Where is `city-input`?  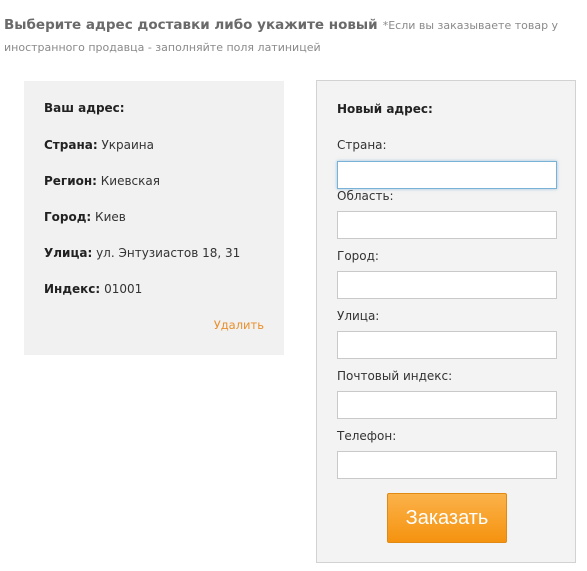 city-input is located at coordinates (447, 285).